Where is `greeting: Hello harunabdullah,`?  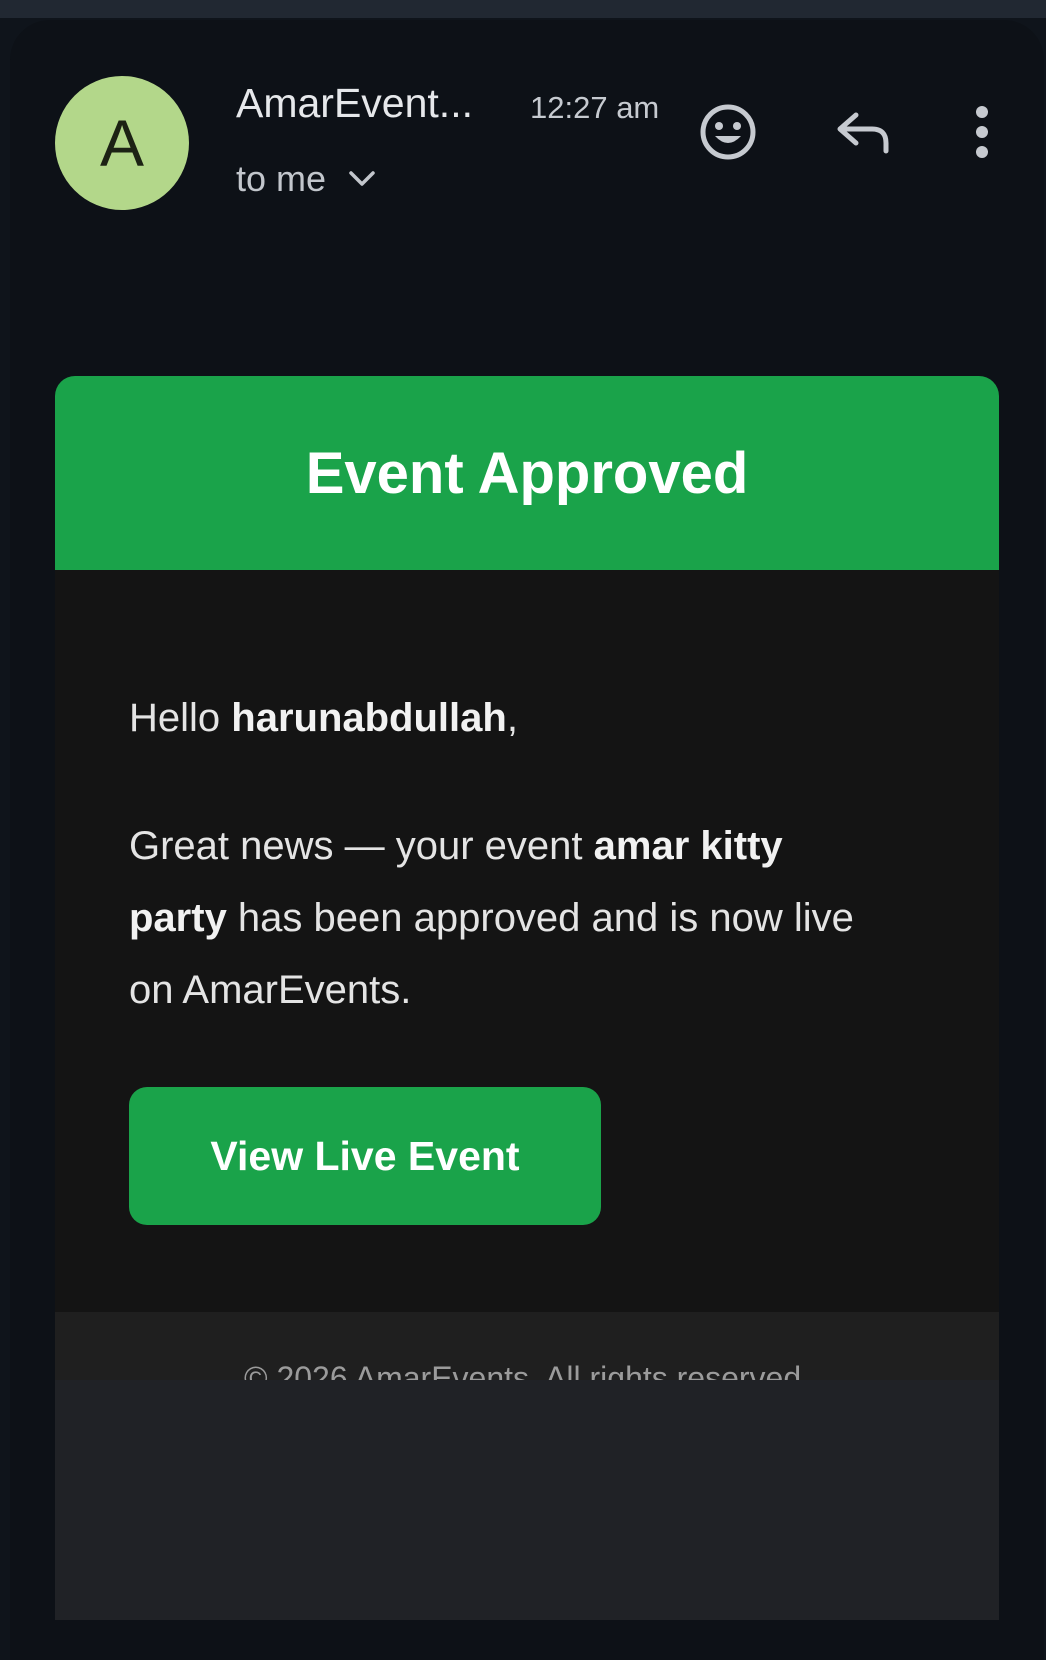 greeting: Hello harunabdullah, is located at coordinates (323, 718).